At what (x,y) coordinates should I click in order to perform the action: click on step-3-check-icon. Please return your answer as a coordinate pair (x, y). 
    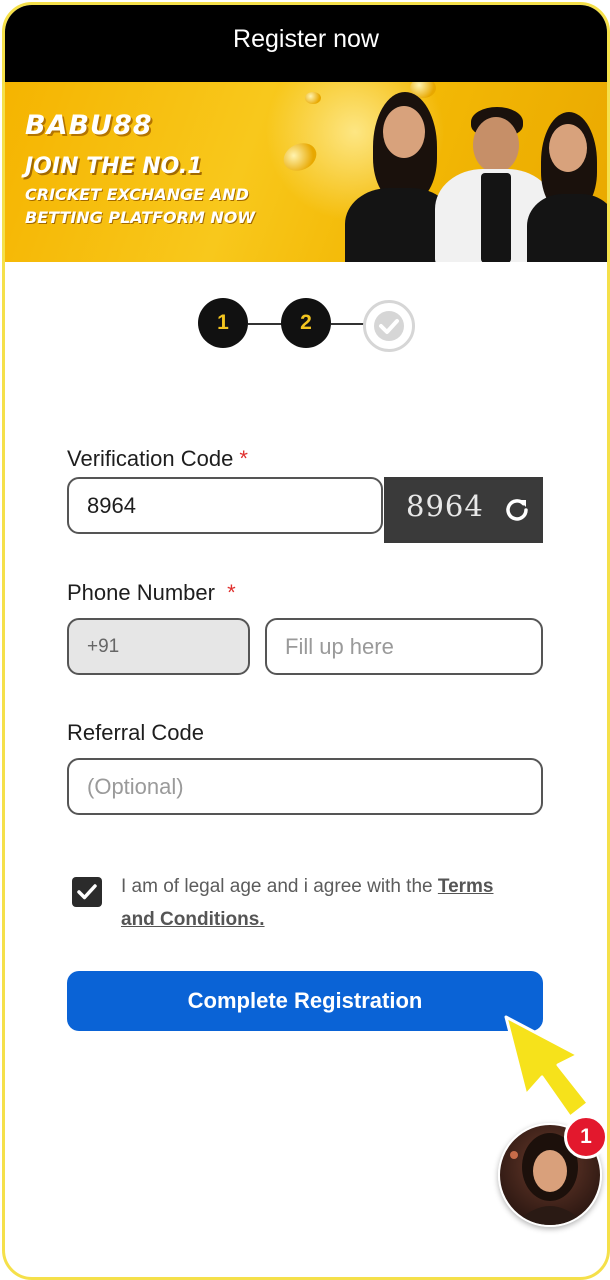
    Looking at the image, I should click on (389, 326).